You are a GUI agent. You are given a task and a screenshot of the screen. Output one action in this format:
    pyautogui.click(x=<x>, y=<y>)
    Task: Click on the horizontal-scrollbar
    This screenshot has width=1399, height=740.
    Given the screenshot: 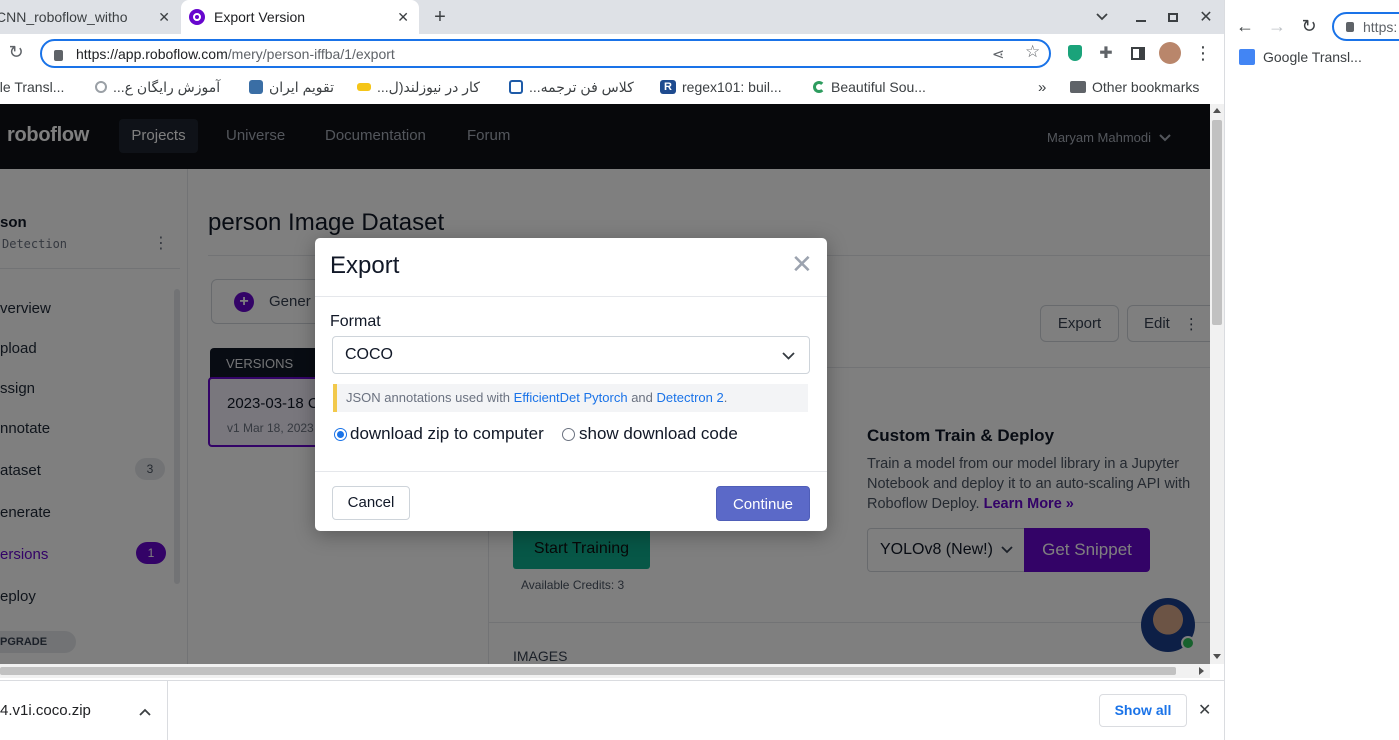 What is the action you would take?
    pyautogui.click(x=605, y=671)
    